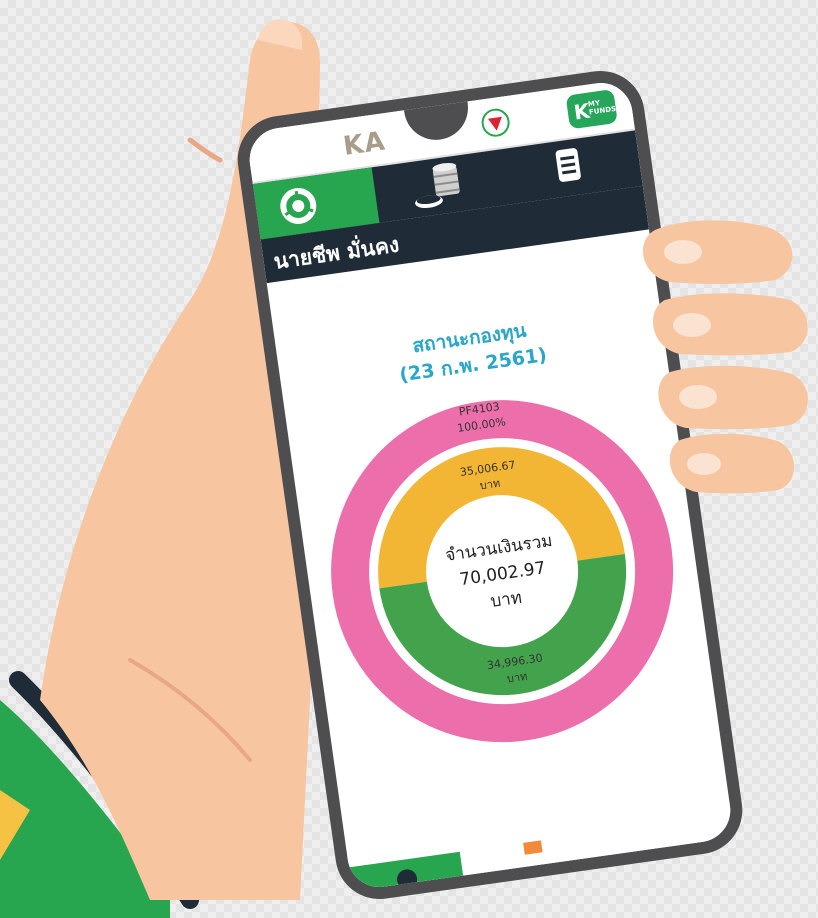 The width and height of the screenshot is (818, 918). Describe the element at coordinates (725, 357) in the screenshot. I see `fingers-illustration` at that location.